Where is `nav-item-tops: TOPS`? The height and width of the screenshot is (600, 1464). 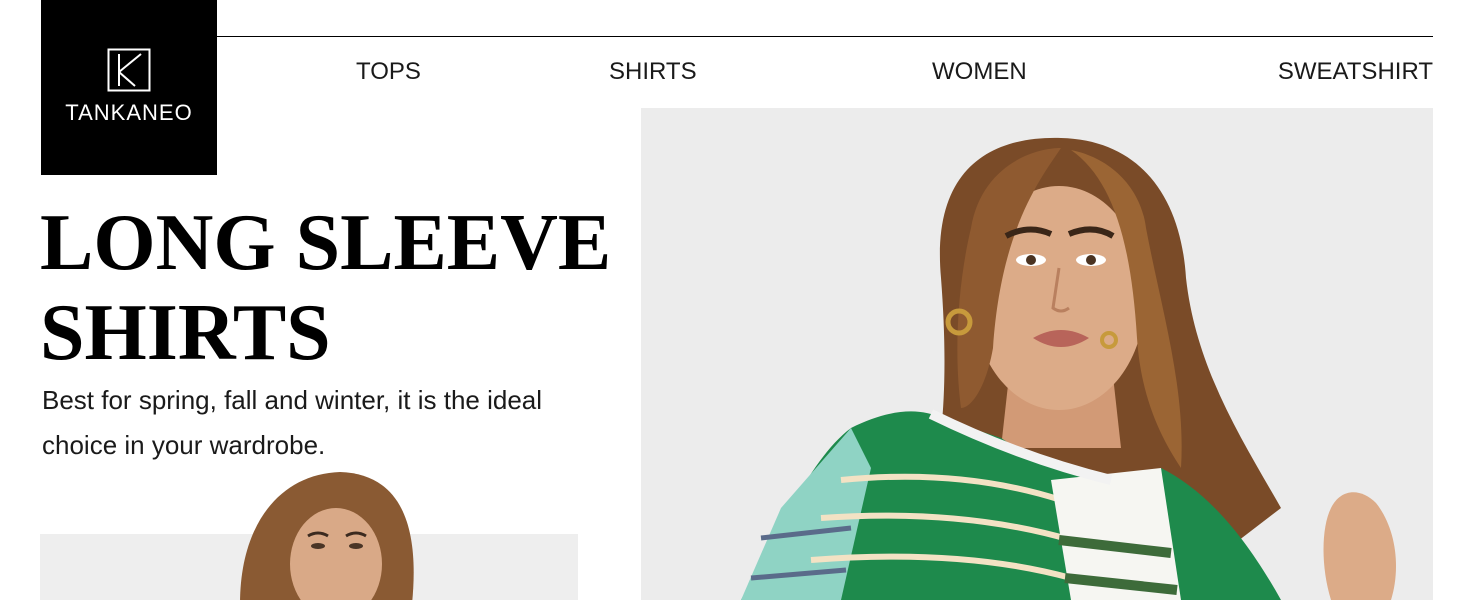
nav-item-tops: TOPS is located at coordinates (388, 72).